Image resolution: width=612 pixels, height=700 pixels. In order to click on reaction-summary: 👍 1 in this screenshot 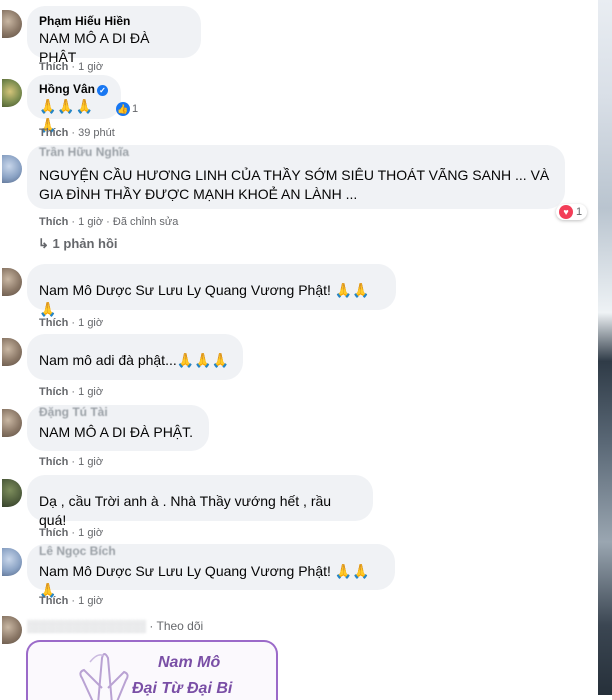, I will do `click(127, 109)`.